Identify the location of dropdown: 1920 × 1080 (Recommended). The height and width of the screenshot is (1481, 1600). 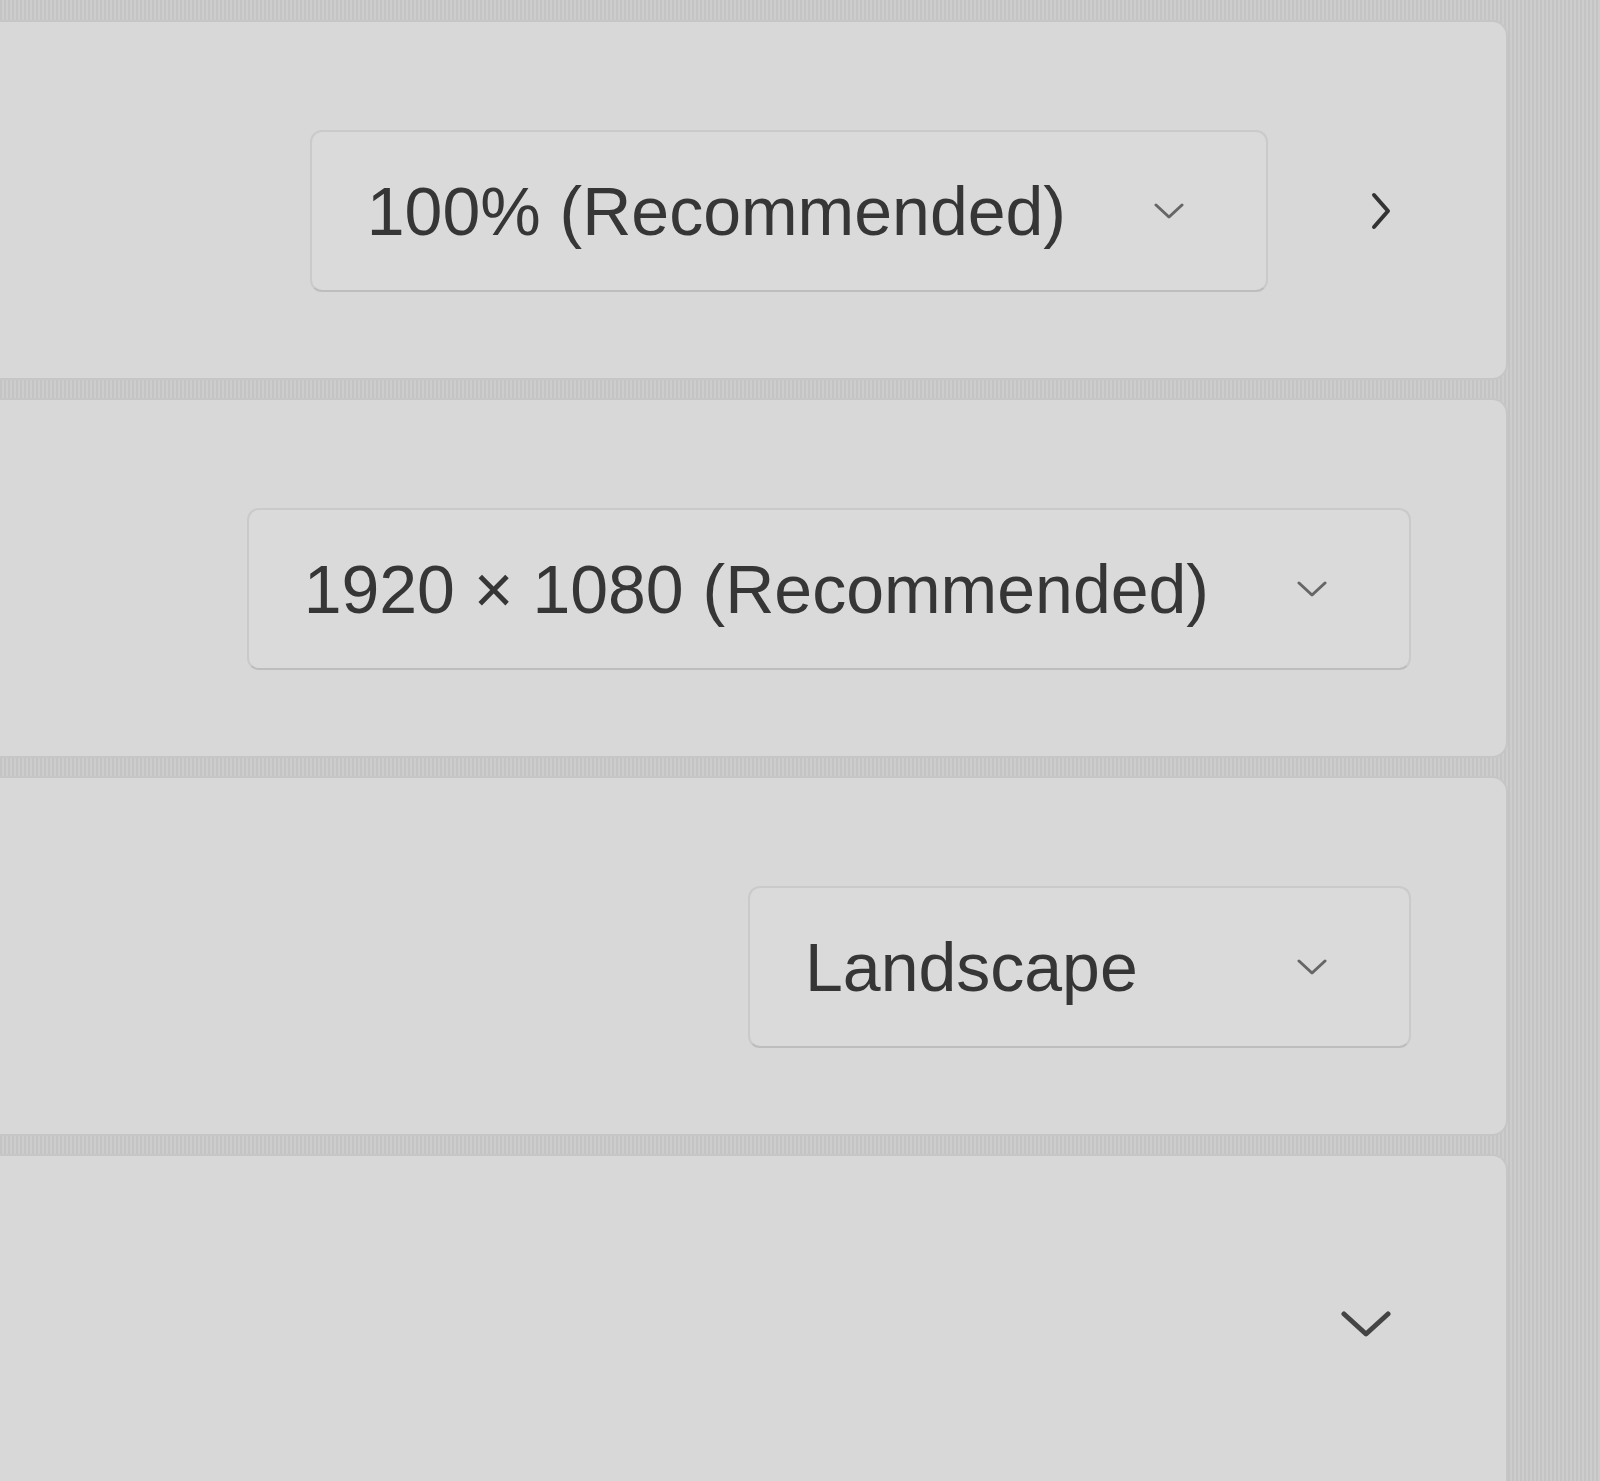
(828, 589).